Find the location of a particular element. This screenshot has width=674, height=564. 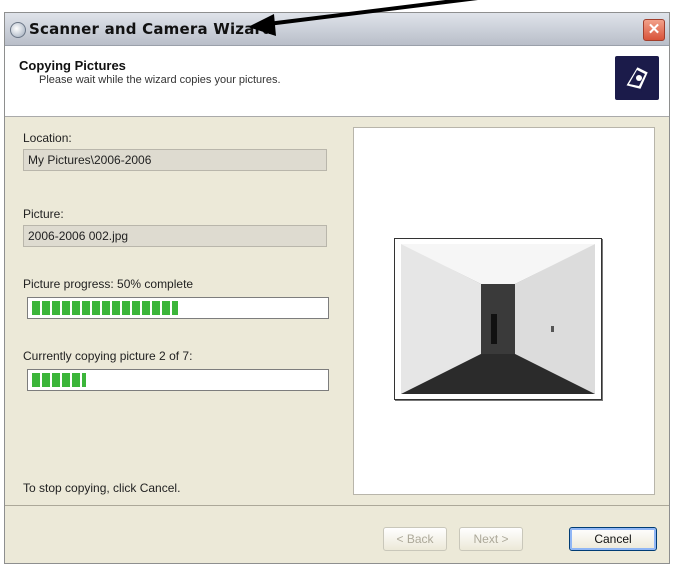

thumbnail-image is located at coordinates (498, 319).